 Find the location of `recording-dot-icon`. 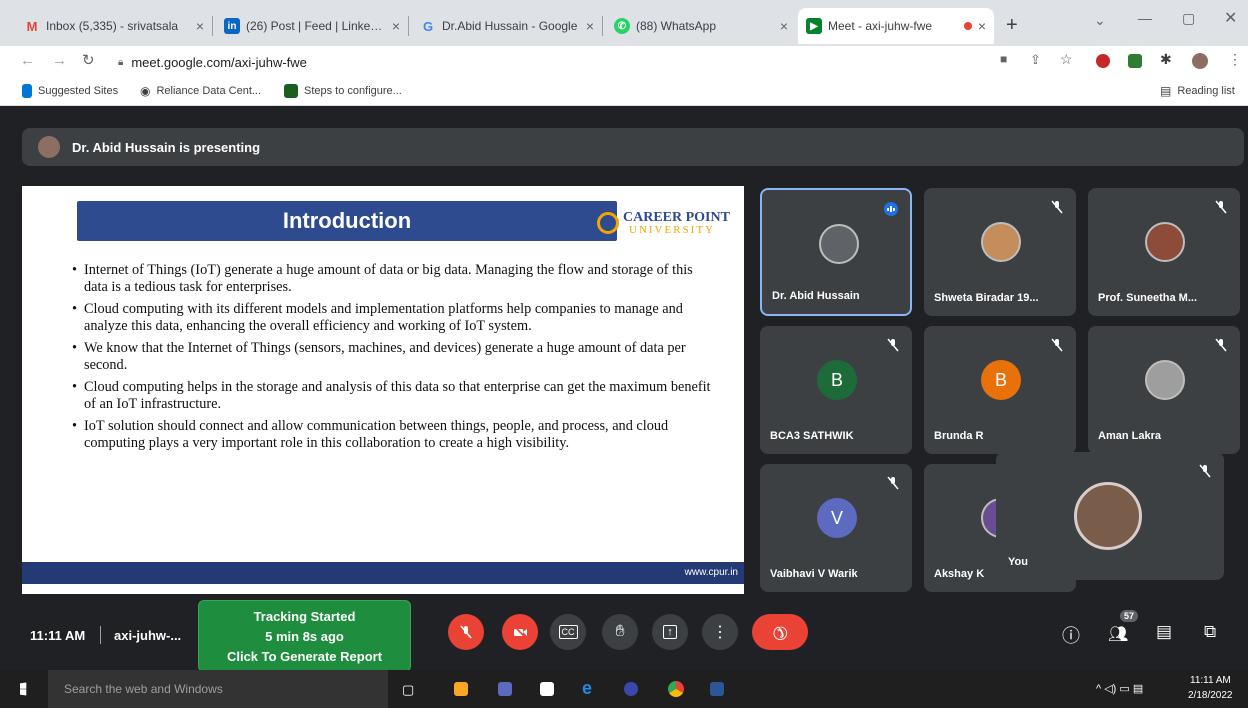

recording-dot-icon is located at coordinates (967, 26).